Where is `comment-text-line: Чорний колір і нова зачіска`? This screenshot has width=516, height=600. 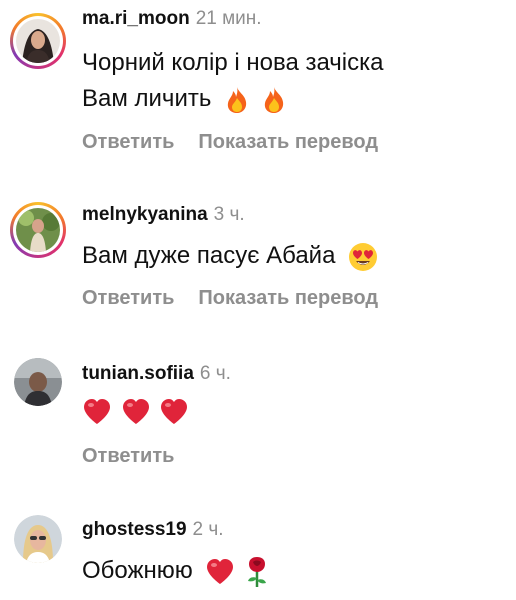
comment-text-line: Чорний колір і нова зачіска is located at coordinates (233, 62).